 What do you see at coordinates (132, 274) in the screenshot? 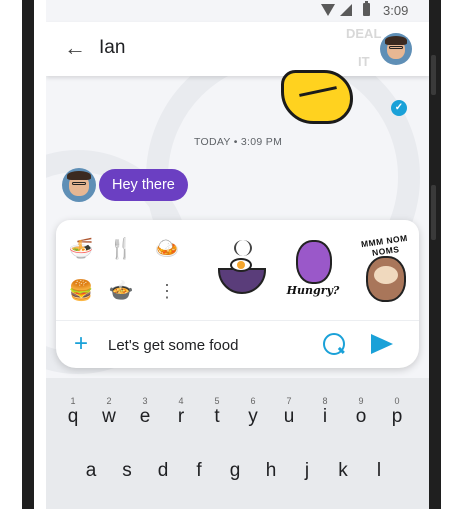
I see `emoji-suggestions: 🍜 🍴 🍛 🍔 🍲 ⋮` at bounding box center [132, 274].